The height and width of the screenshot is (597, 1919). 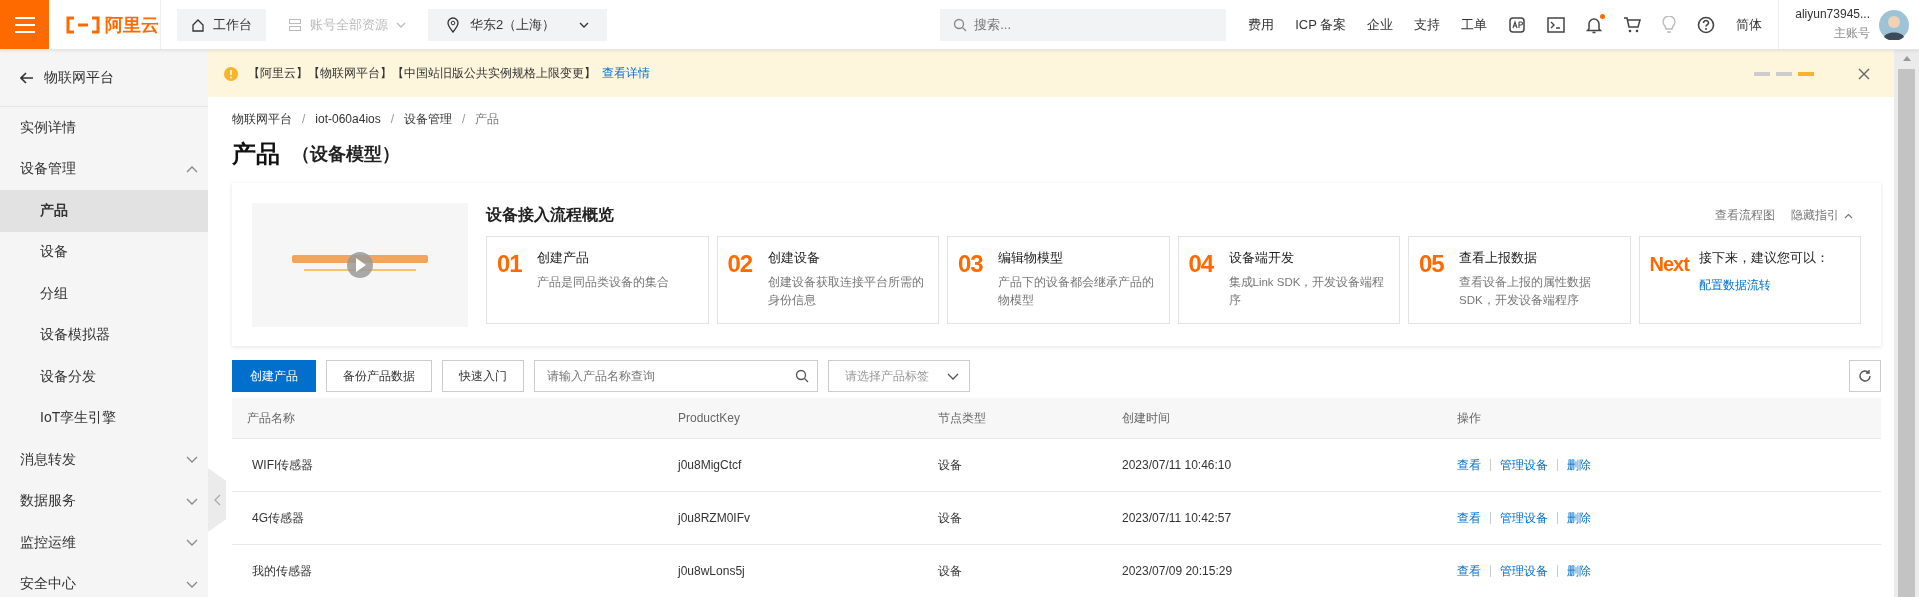 I want to click on table-cell-text: j0u8RZM0IFv, so click(x=715, y=518).